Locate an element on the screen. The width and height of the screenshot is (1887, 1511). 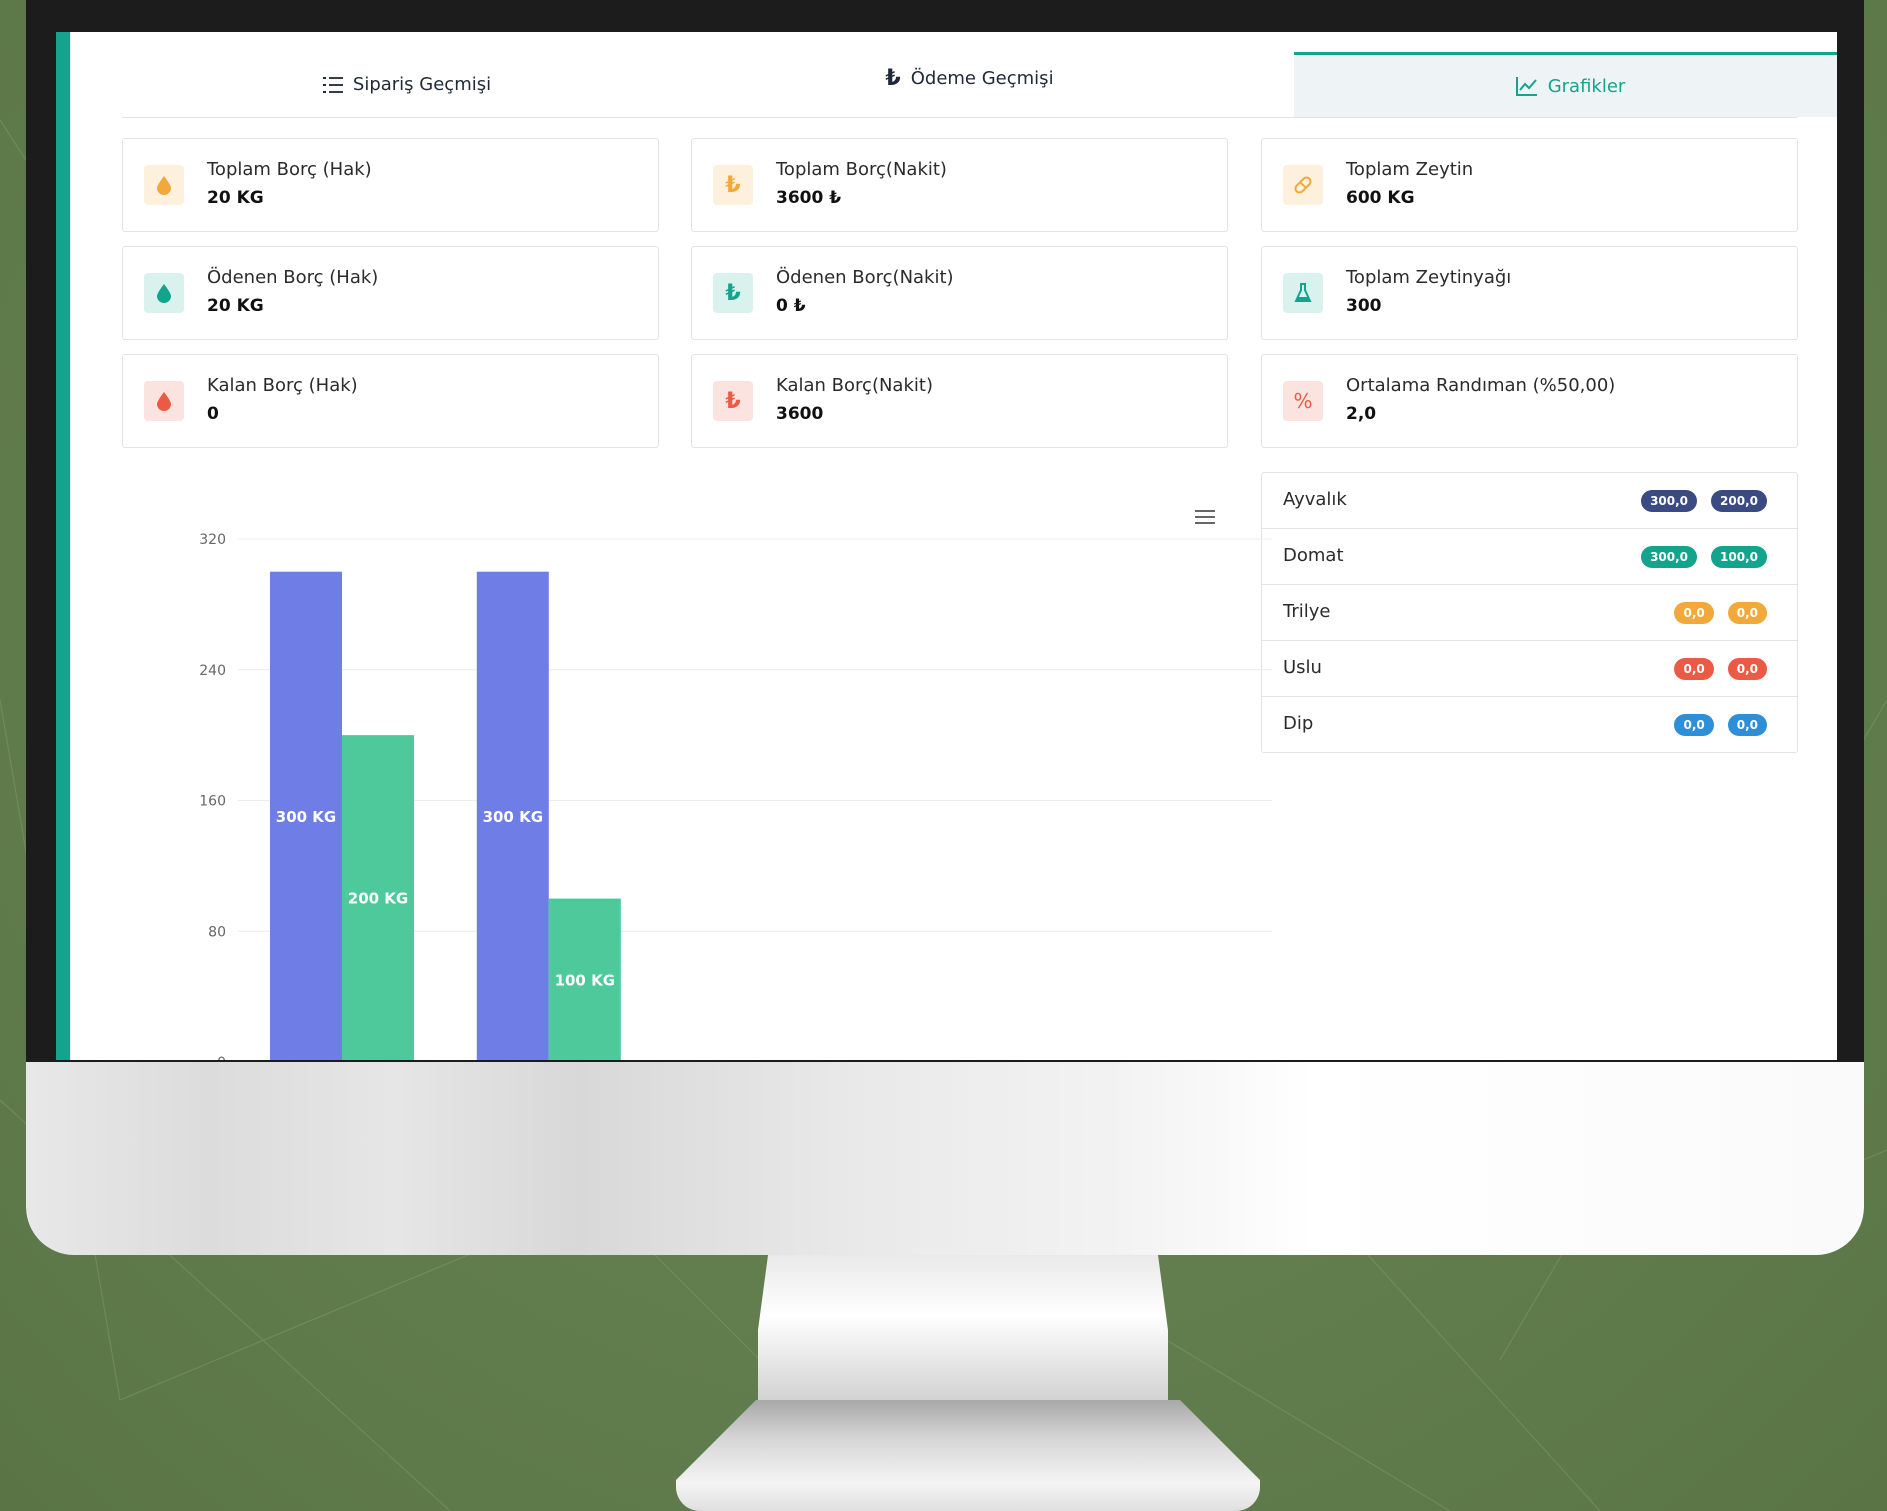
flask-icon is located at coordinates (1303, 293).